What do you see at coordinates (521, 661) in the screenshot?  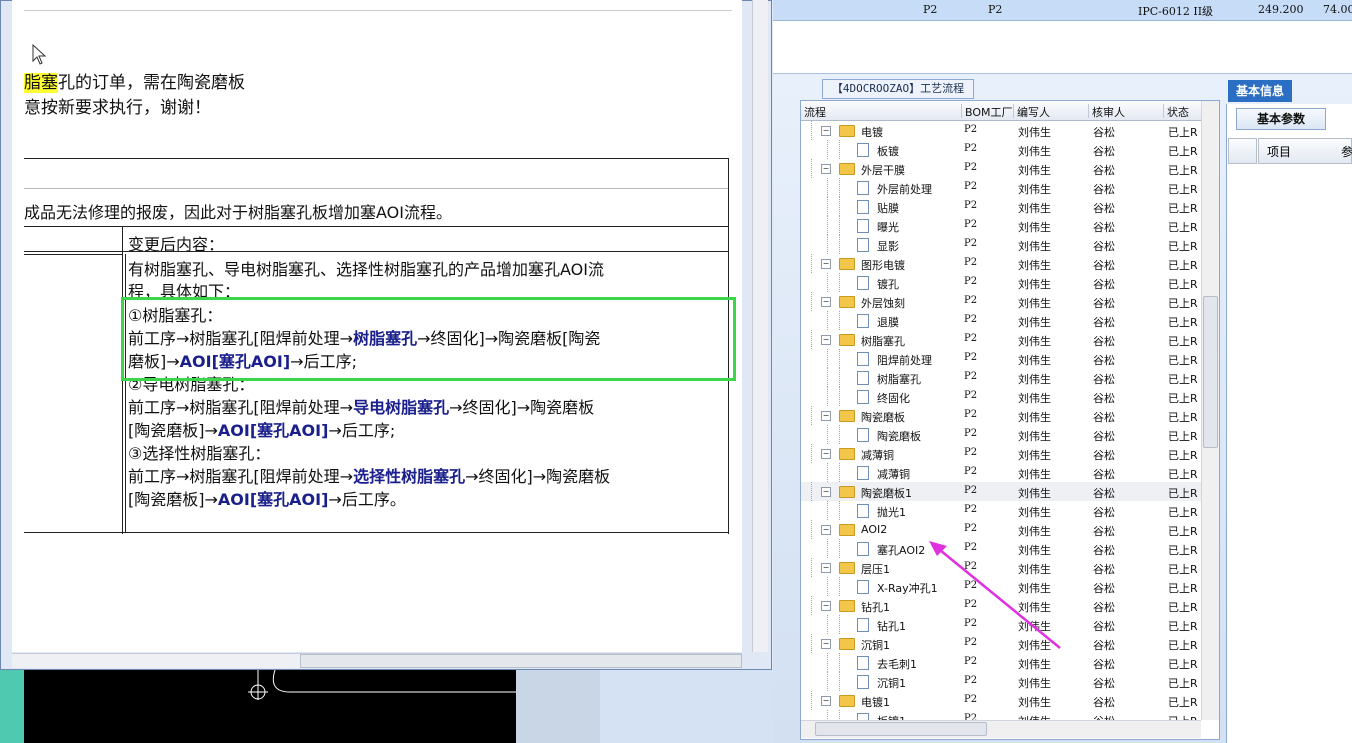 I see `document-horizontal-scroll-thumb` at bounding box center [521, 661].